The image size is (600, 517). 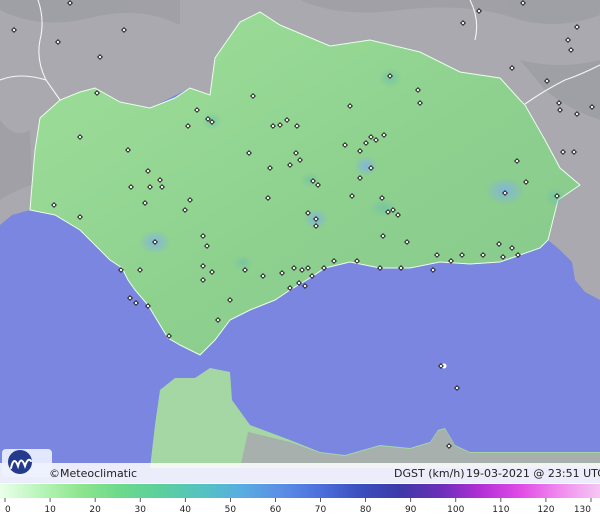 I want to click on legend-tick-label: 100, so click(x=455, y=510).